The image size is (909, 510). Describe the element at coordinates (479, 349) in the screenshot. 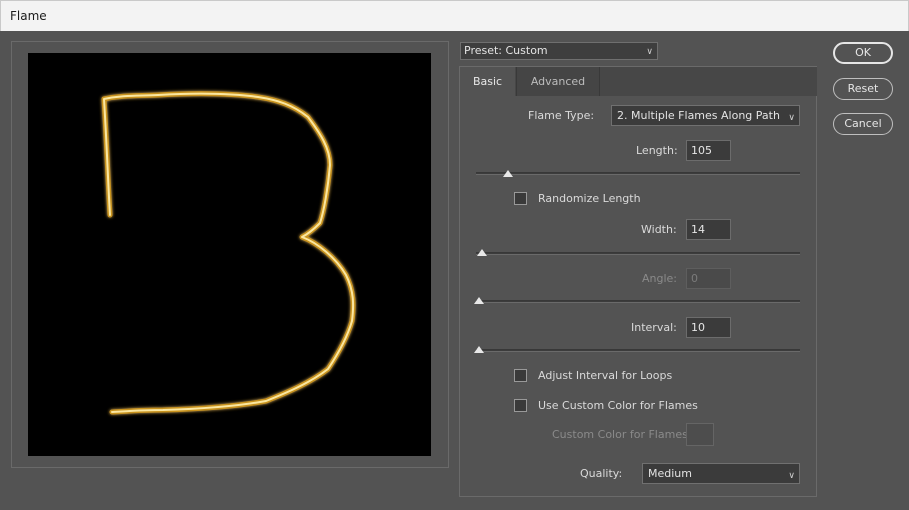

I see `interval-slider-thumb` at that location.